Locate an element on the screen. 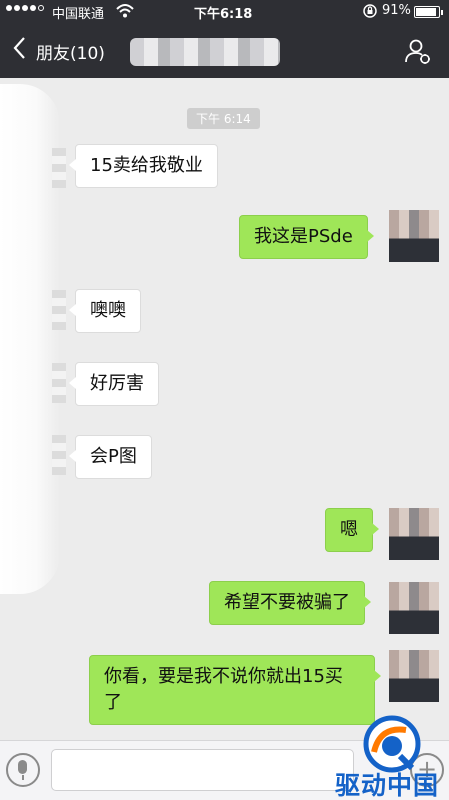  voice-icon is located at coordinates (23, 770).